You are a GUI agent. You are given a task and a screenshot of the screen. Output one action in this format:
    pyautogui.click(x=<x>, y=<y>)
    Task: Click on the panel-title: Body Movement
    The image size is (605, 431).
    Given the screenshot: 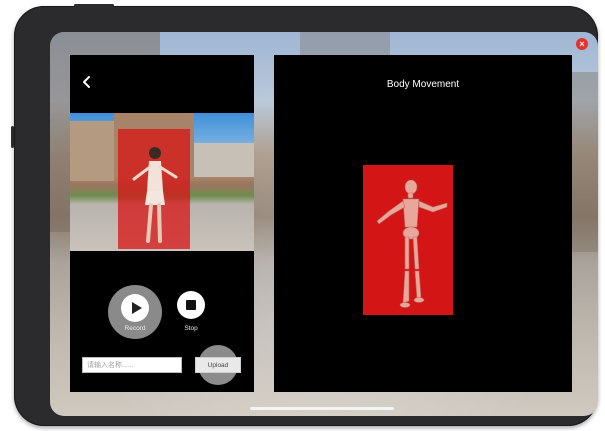 What is the action you would take?
    pyautogui.click(x=423, y=84)
    